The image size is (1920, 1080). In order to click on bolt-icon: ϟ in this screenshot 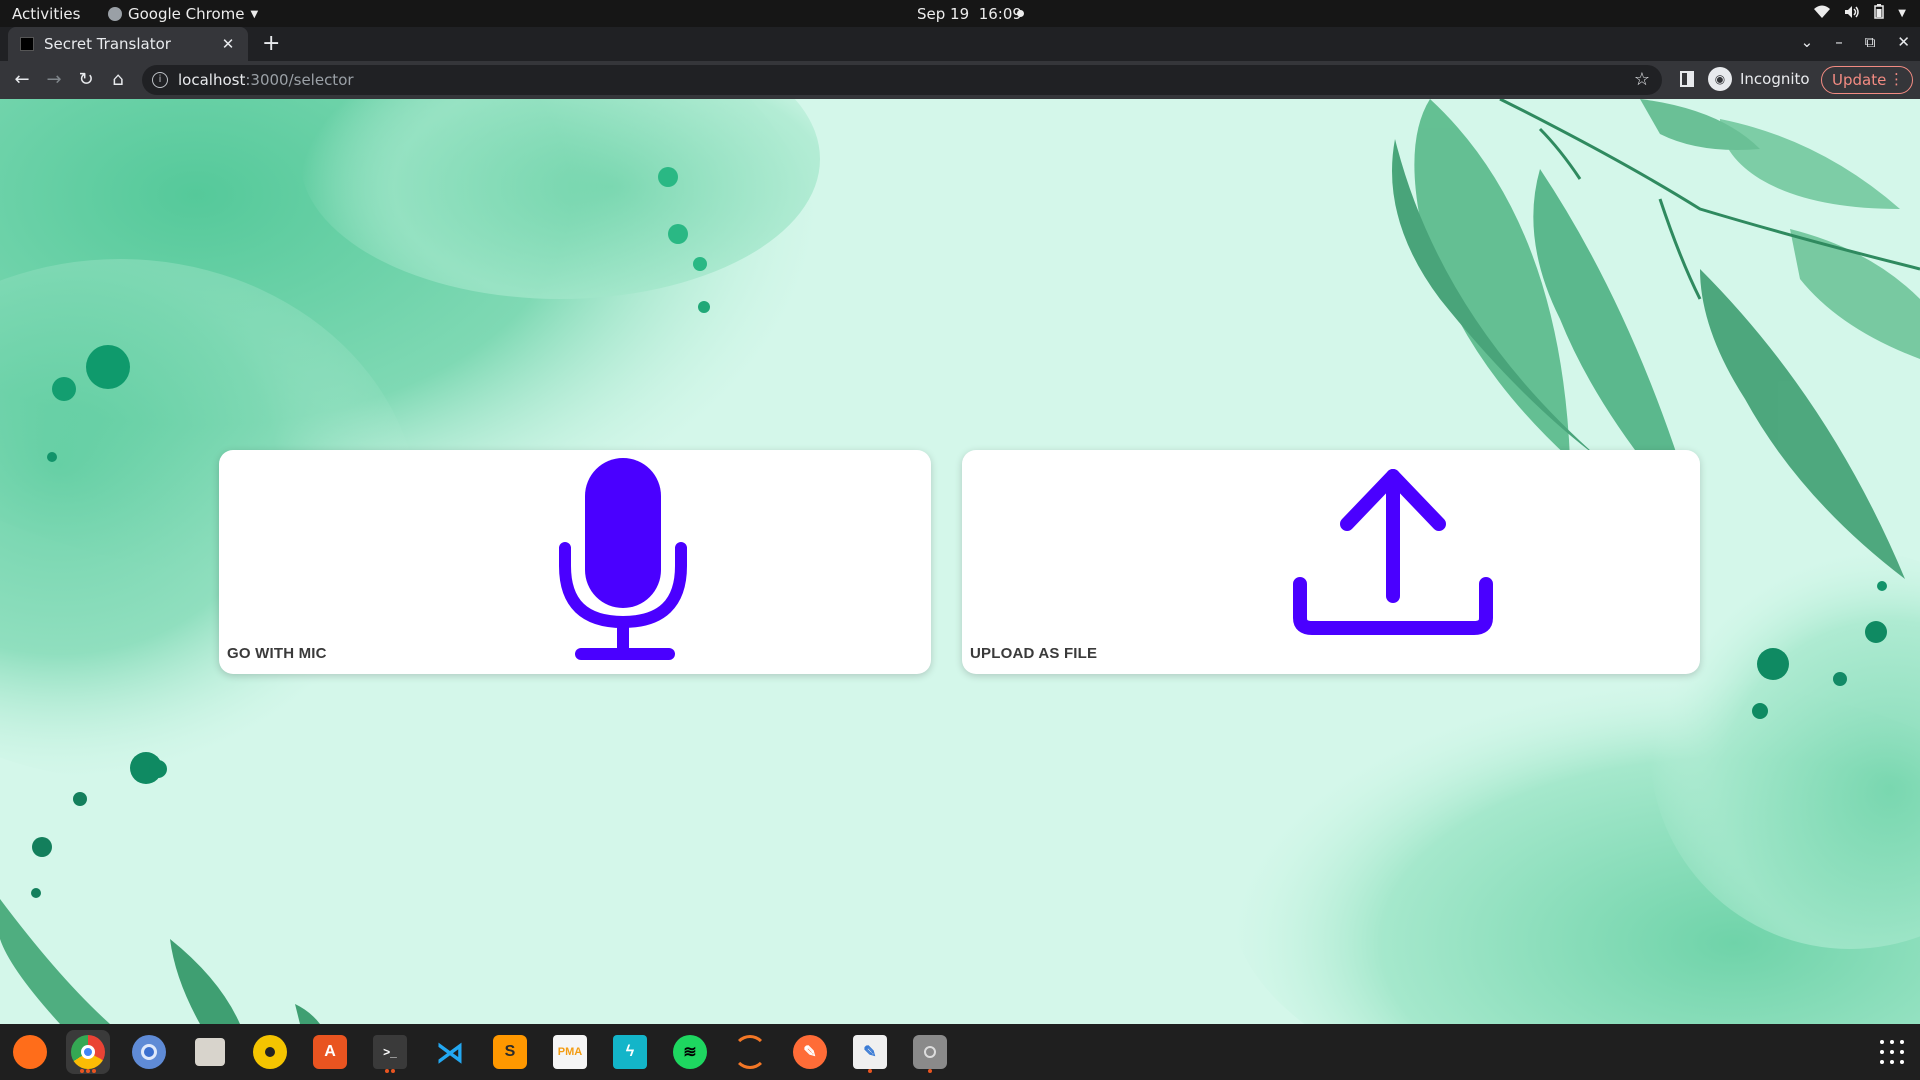, I will do `click(630, 1052)`.